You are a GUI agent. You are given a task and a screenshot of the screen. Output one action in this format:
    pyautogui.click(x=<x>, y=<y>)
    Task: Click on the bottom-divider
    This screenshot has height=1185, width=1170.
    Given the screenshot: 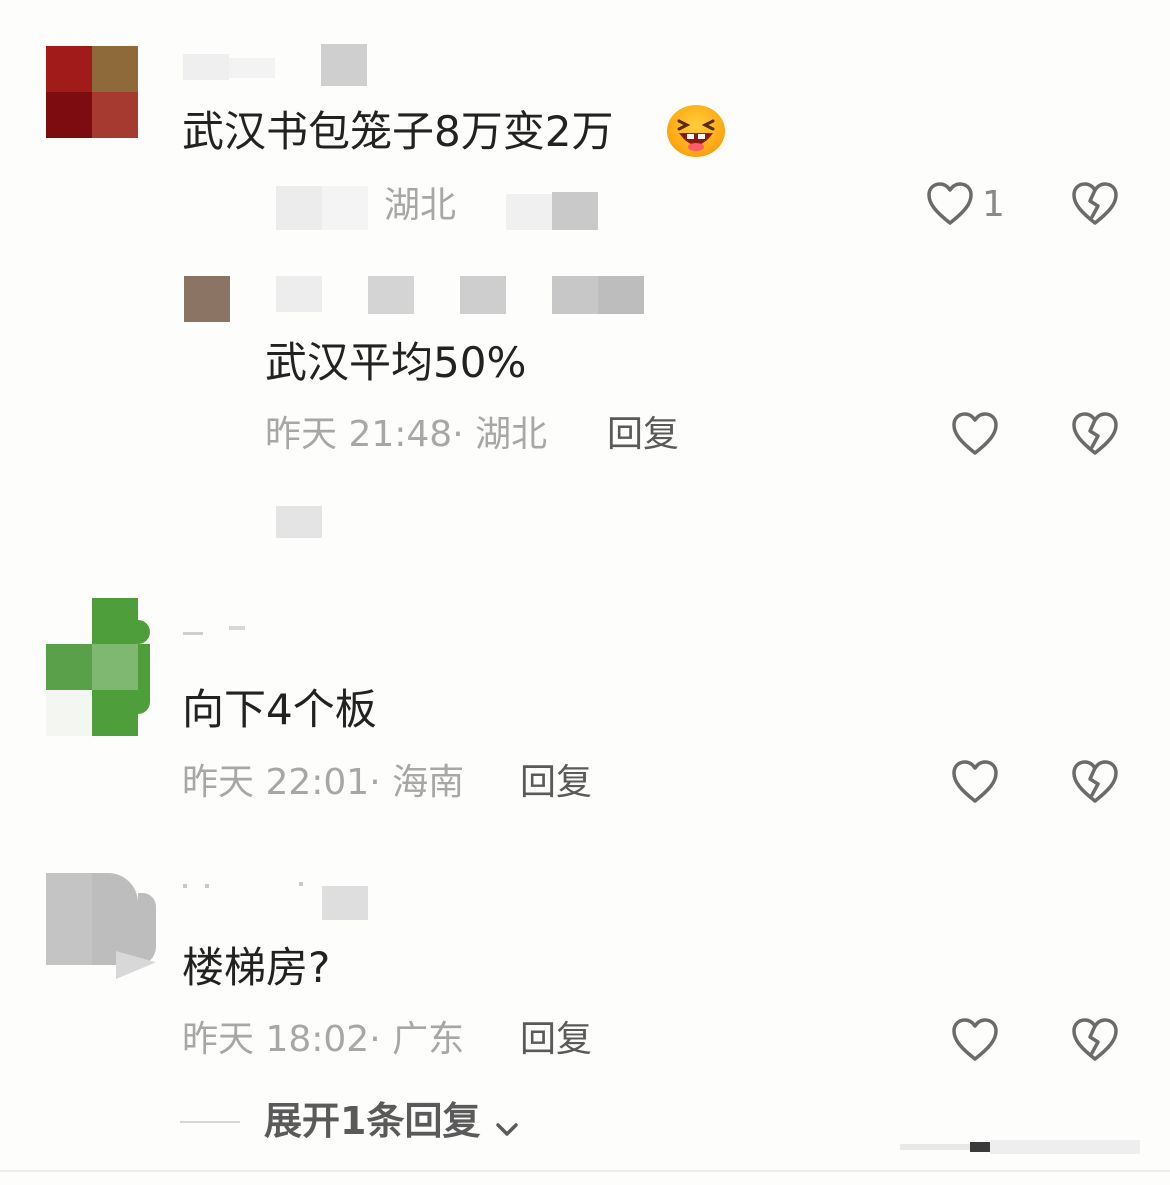 What is the action you would take?
    pyautogui.click(x=585, y=1171)
    